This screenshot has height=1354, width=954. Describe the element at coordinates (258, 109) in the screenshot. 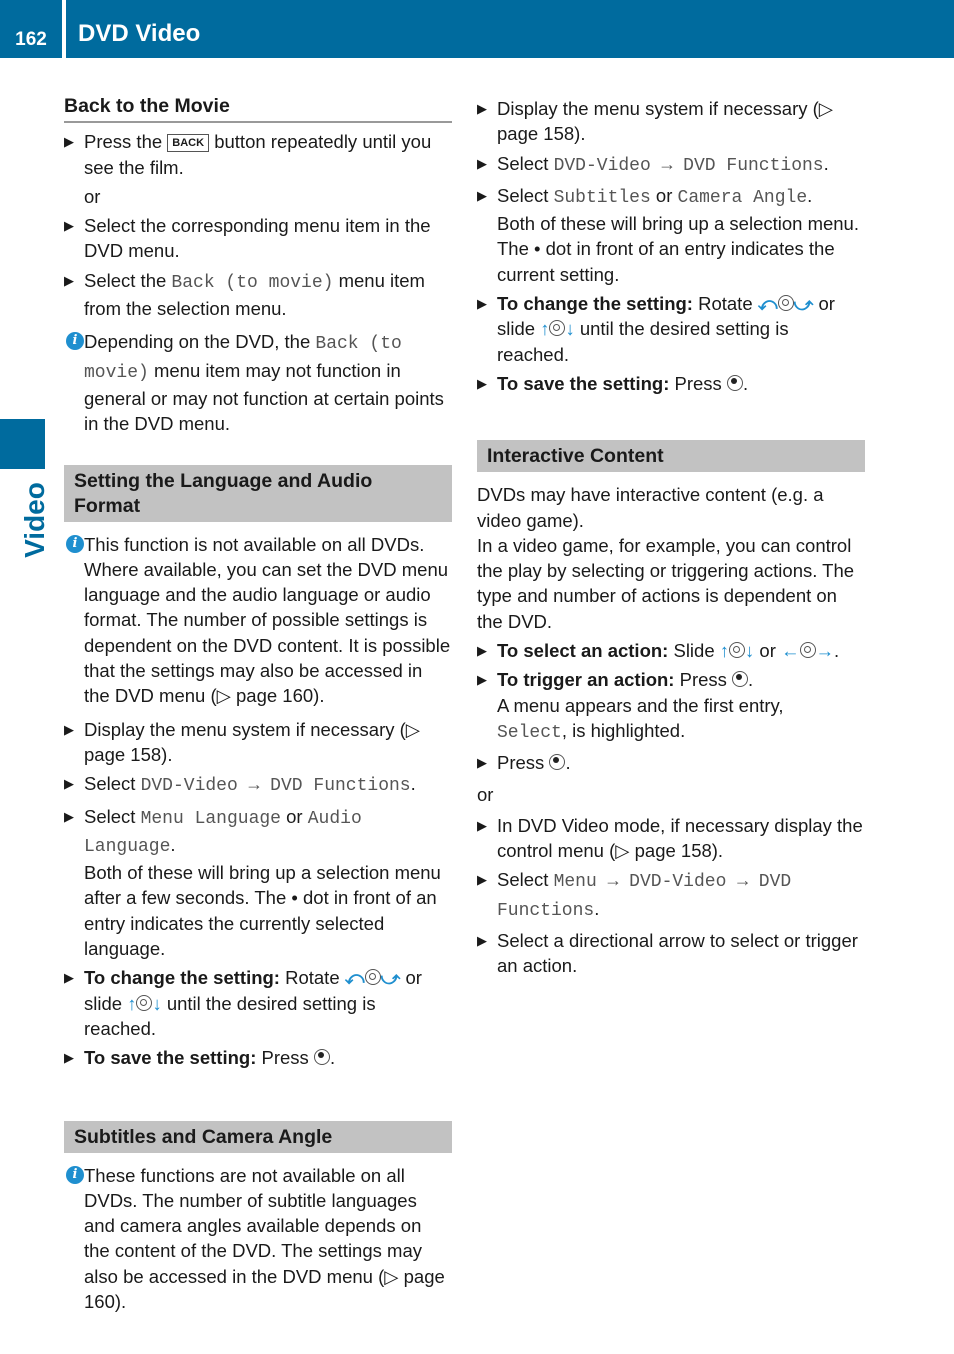

I see `section-title-back-to-movie: Back to the Movie` at that location.